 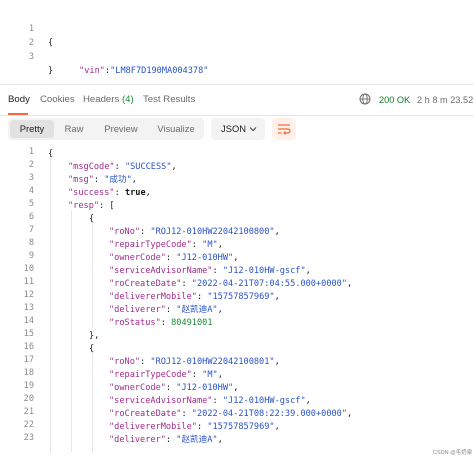 I want to click on json-string-value: "2022-04-21T08:22:39.000+0000", so click(x=269, y=414).